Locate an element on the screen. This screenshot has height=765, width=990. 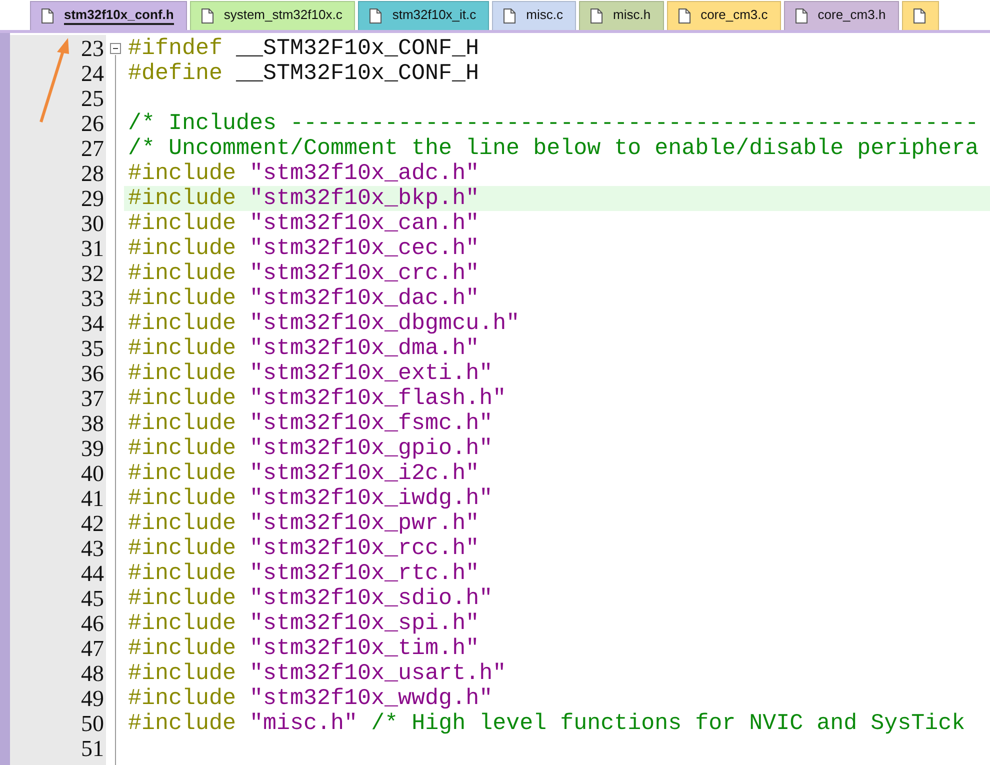
code-token: #ifndef is located at coordinates (175, 48).